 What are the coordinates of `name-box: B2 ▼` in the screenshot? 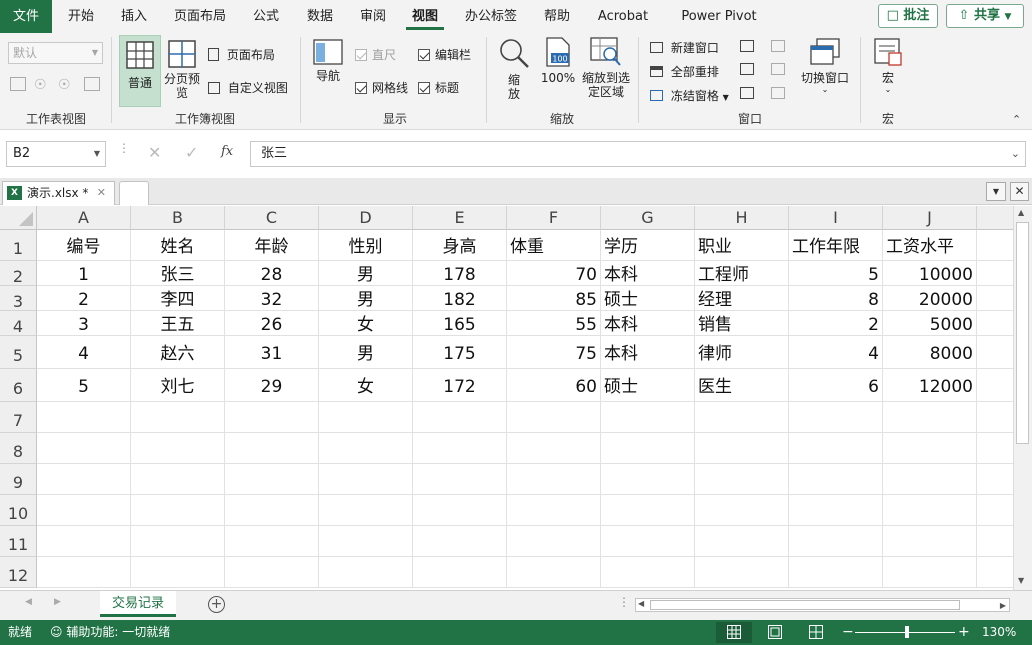 It's located at (56, 154).